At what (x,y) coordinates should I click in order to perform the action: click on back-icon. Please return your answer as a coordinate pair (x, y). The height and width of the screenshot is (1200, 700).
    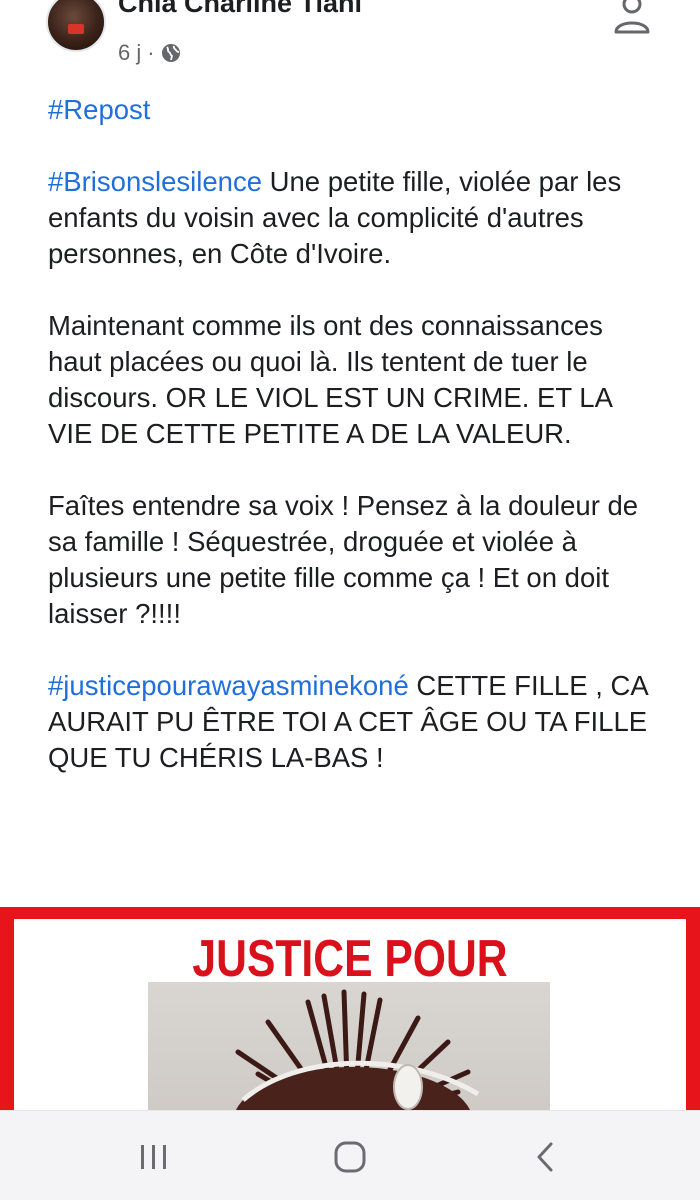
    Looking at the image, I should click on (546, 1157).